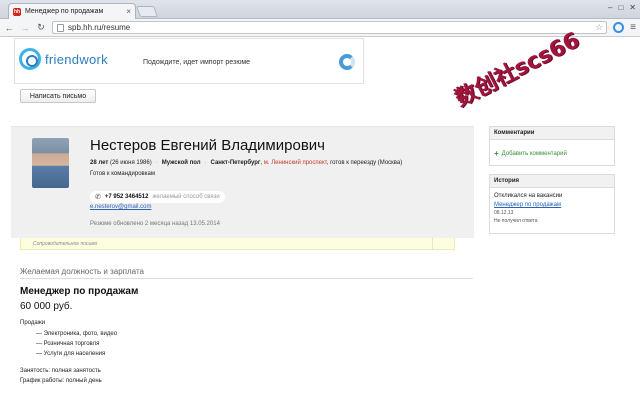 The image size is (640, 400). Describe the element at coordinates (99, 163) in the screenshot. I see `candidate-age: 28 лет` at that location.